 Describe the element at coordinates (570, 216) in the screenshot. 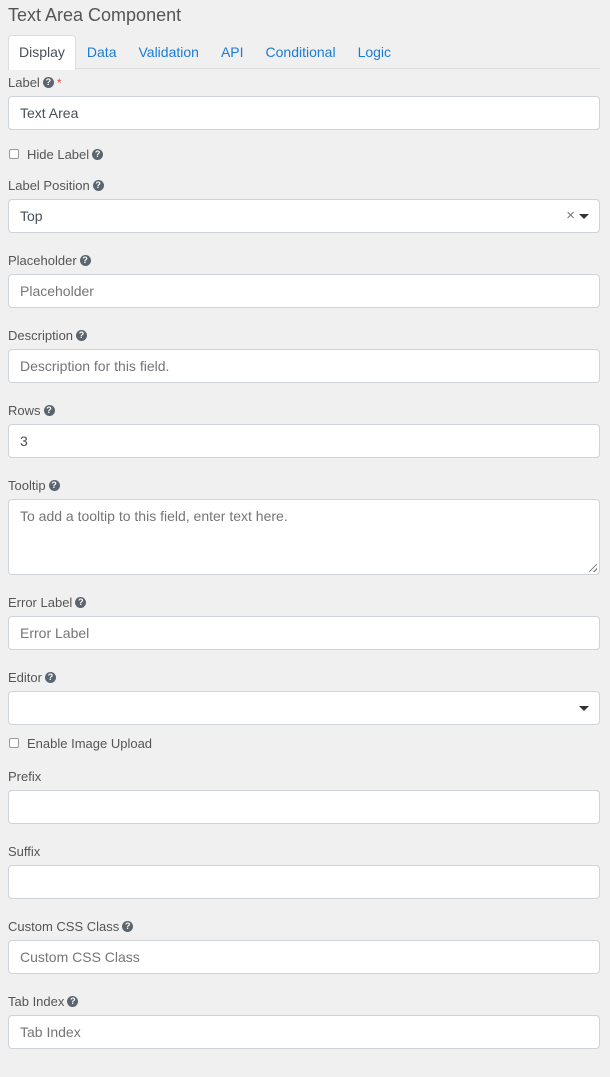

I see `clear-icon: ×` at that location.